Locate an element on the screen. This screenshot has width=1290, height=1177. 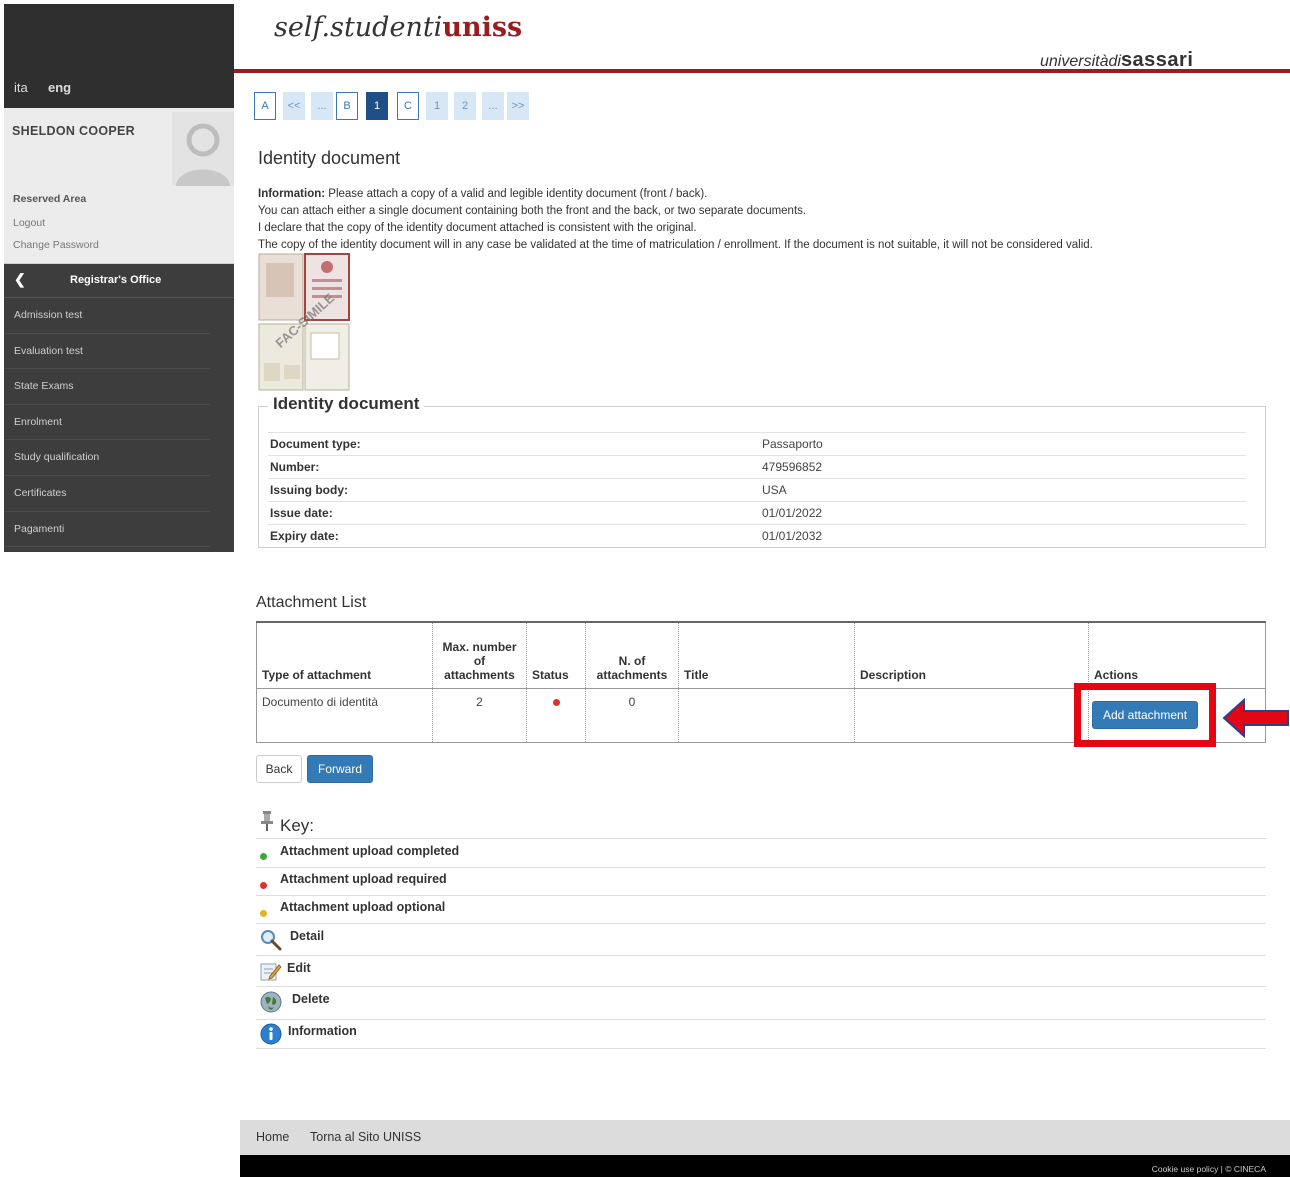
key-label: Information is located at coordinates (322, 1031).